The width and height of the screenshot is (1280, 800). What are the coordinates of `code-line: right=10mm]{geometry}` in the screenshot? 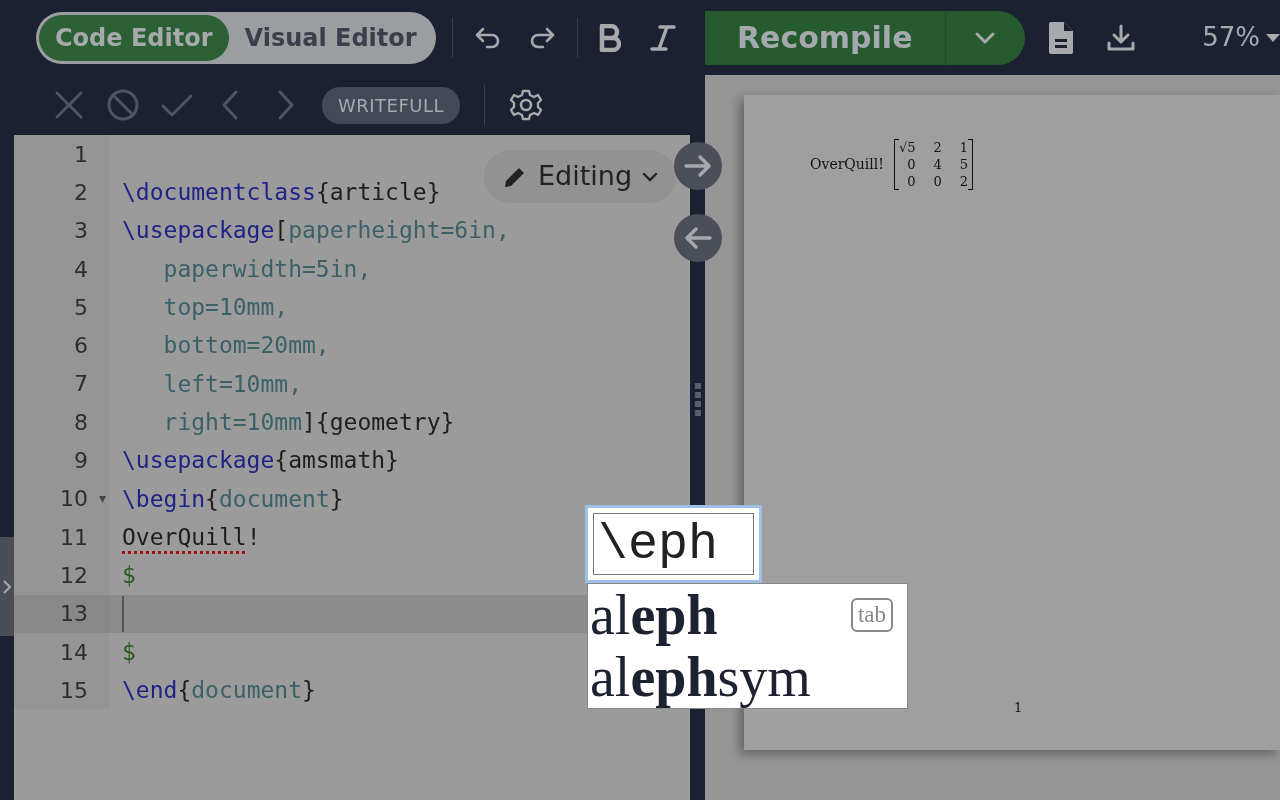 It's located at (308, 422).